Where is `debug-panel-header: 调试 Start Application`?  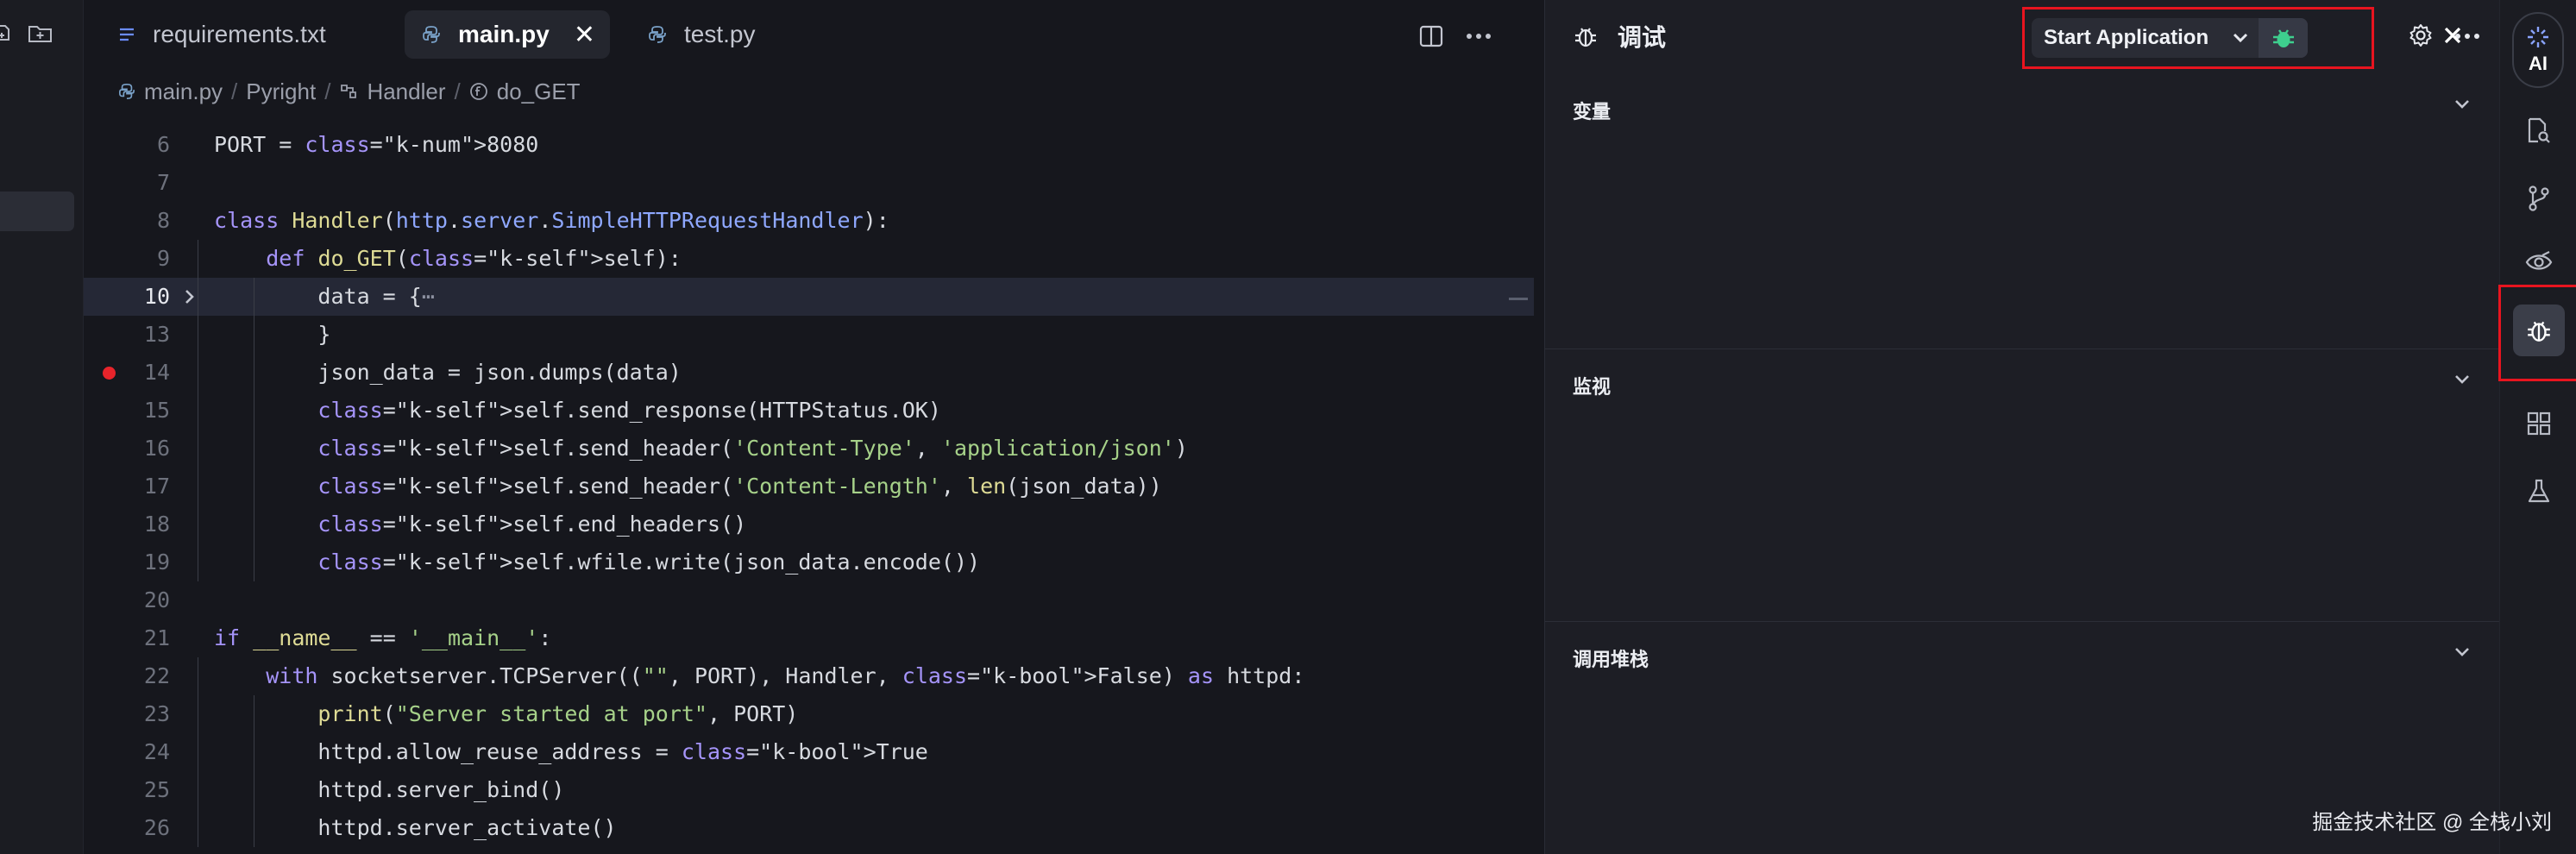
debug-panel-header: 调试 Start Application is located at coordinates (2022, 37).